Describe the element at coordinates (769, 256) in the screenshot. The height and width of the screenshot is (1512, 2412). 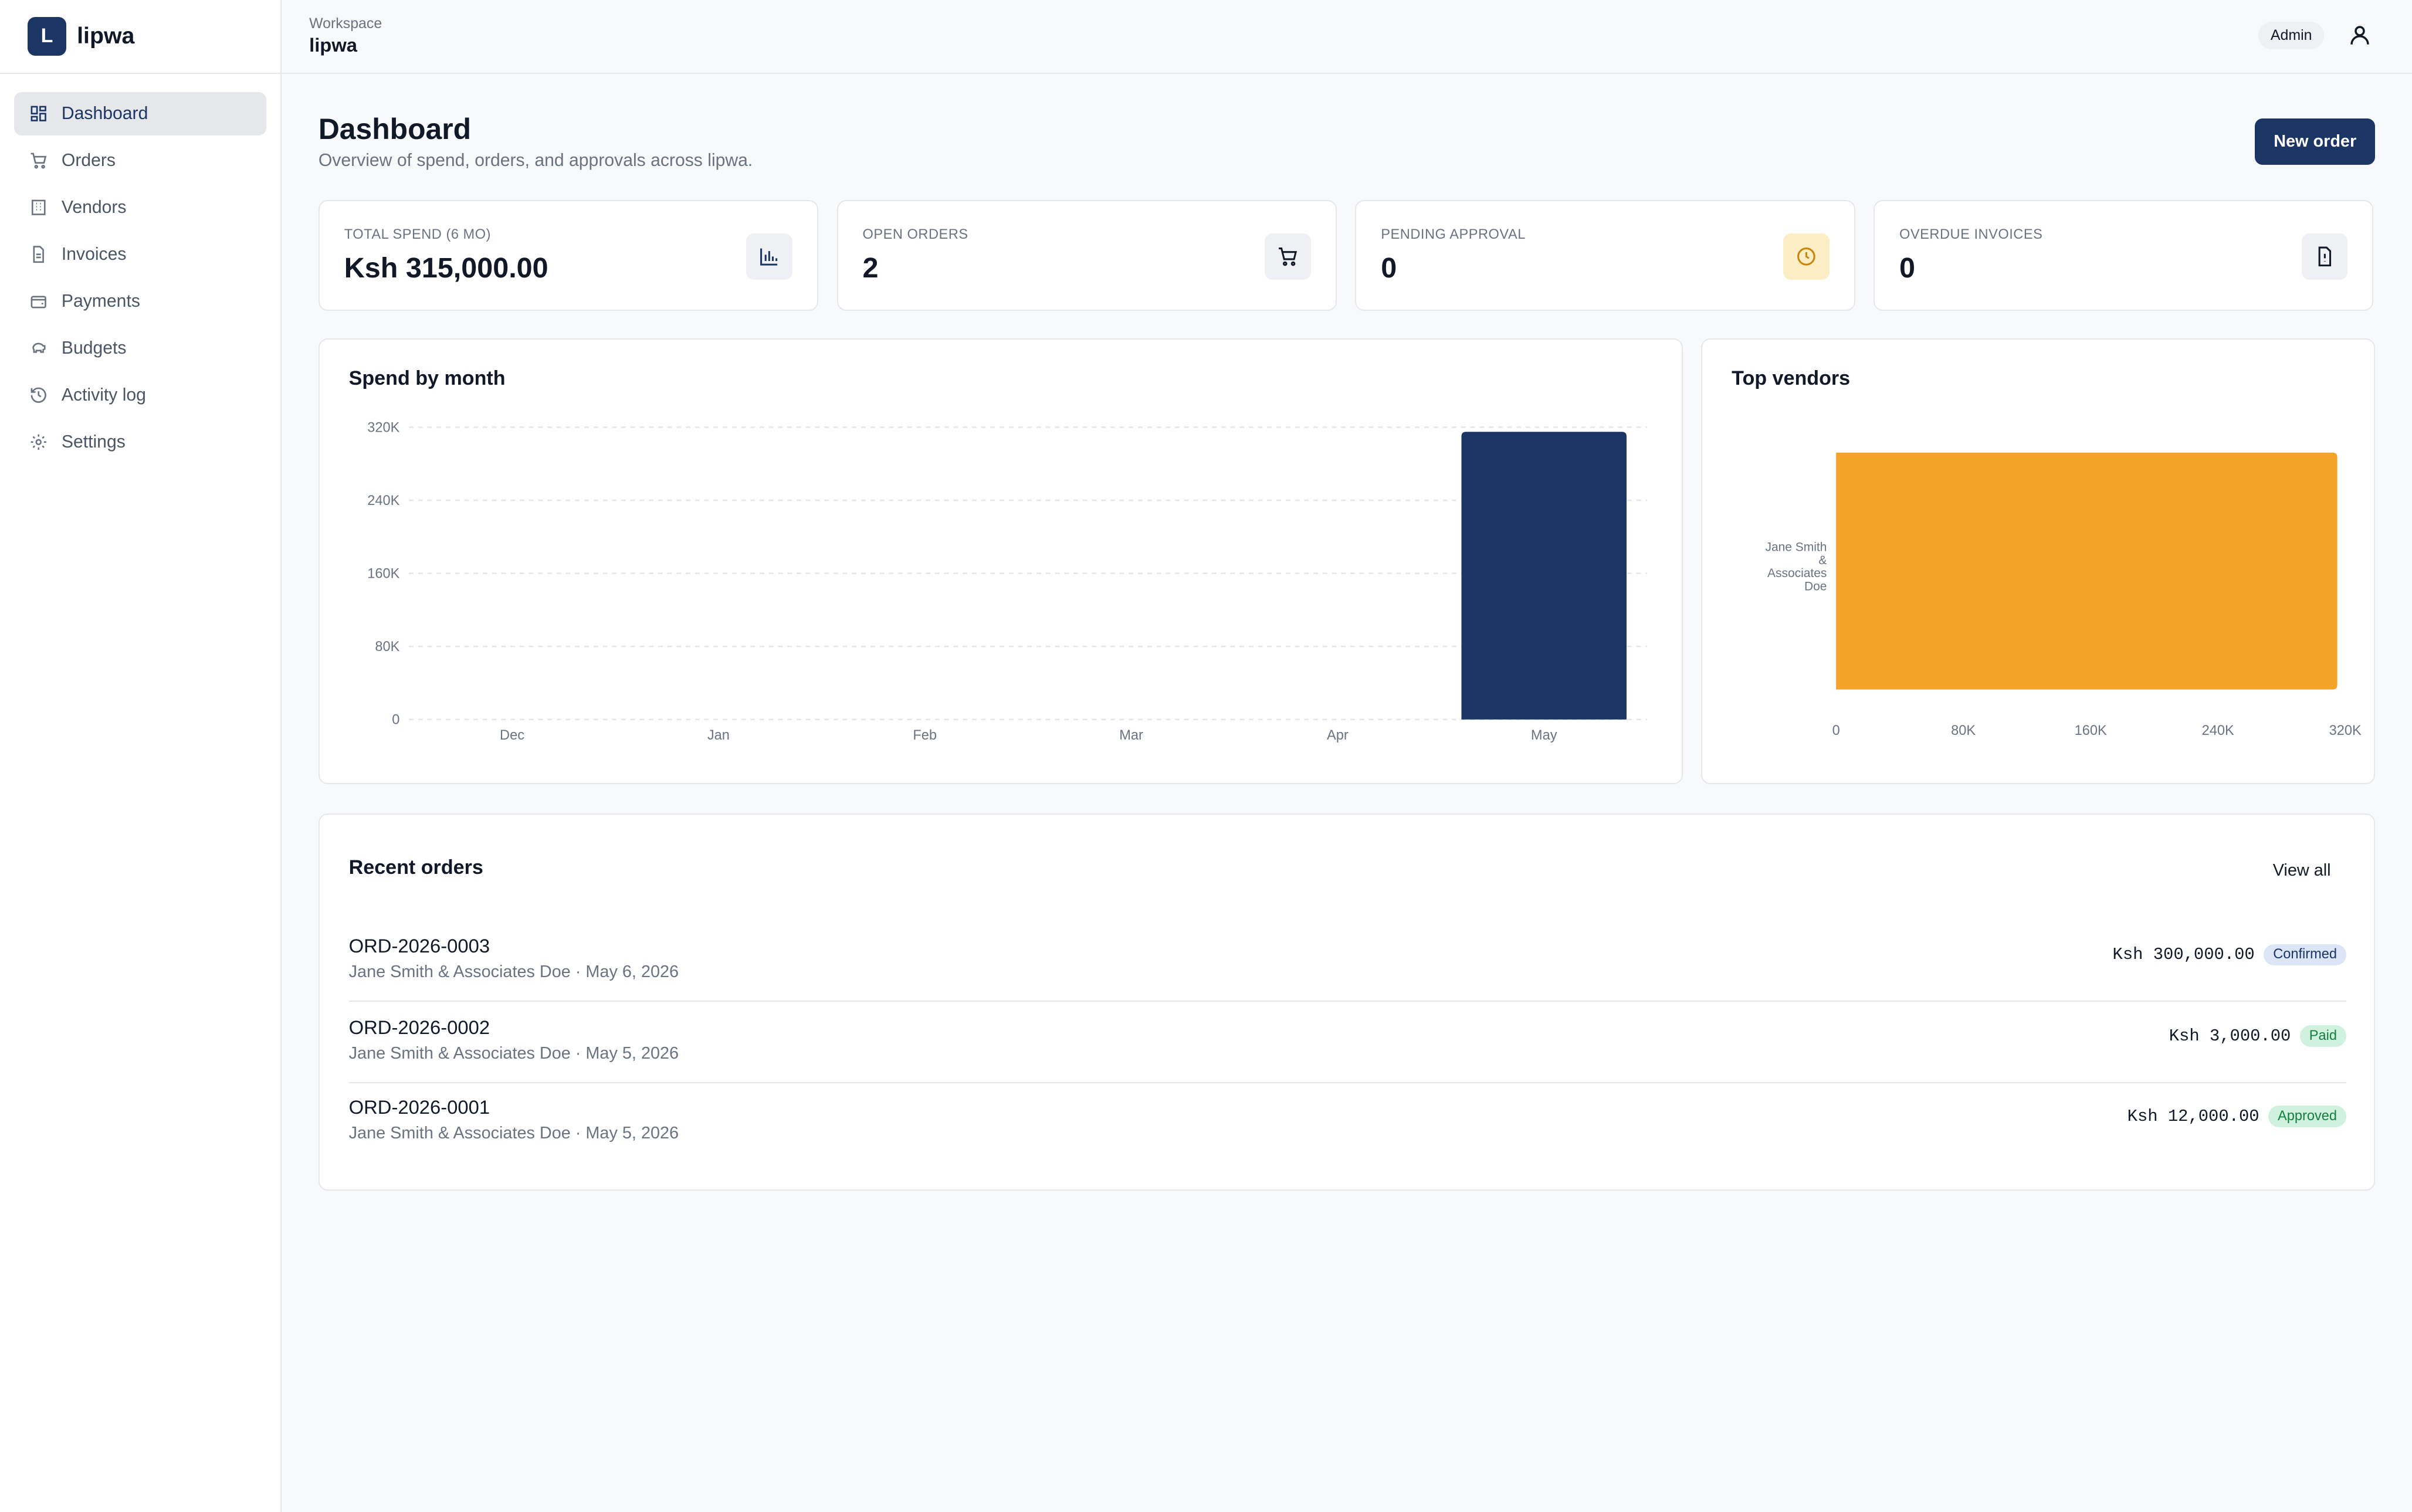
I see `bar-chart-icon` at that location.